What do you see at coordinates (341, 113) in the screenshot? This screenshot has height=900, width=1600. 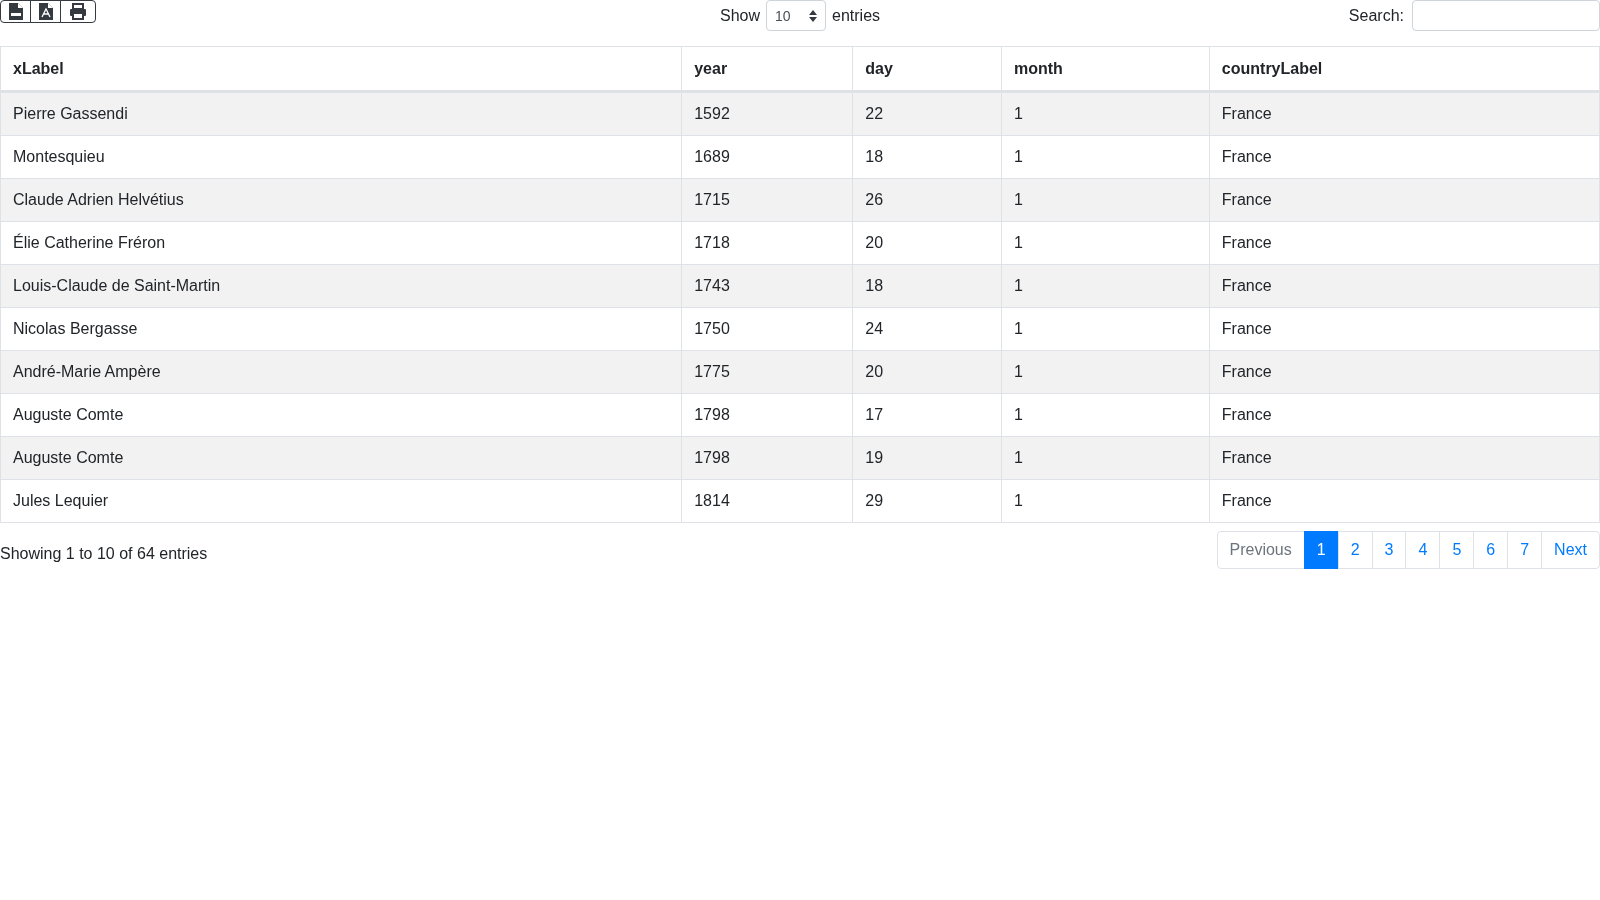 I see `table-cell: Pierre Gassendi` at bounding box center [341, 113].